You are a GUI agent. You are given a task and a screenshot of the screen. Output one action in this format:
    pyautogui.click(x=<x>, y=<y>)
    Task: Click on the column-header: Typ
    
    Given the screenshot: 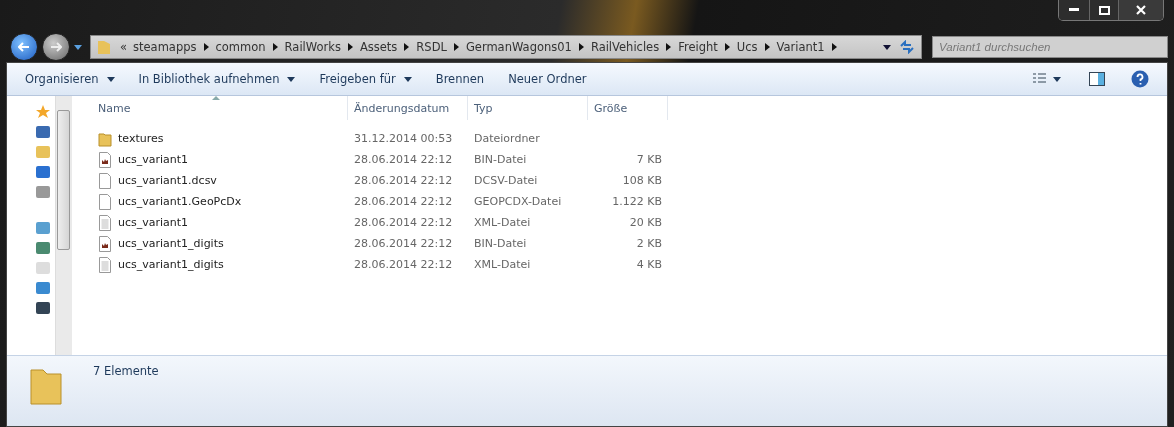 What is the action you would take?
    pyautogui.click(x=528, y=108)
    